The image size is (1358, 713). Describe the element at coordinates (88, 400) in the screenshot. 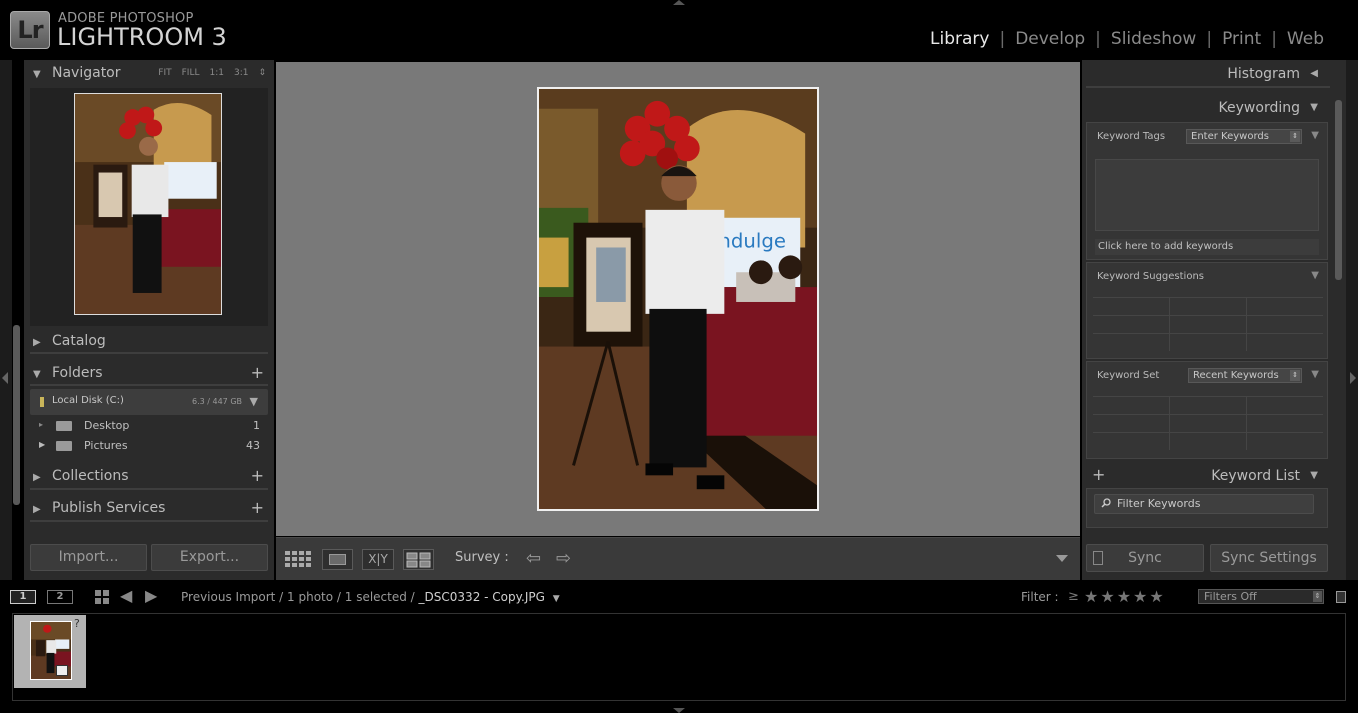

I see `volume-label: Local Disk (C:)` at that location.